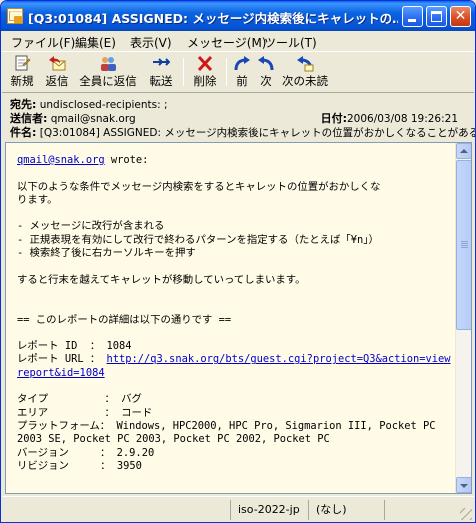 This screenshot has height=523, width=476. I want to click on encoding-status: iso-2022-jp, so click(268, 510).